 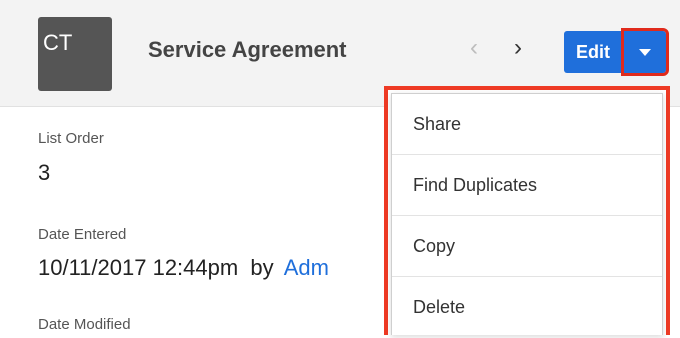 I want to click on list-order-value: 3, so click(x=44, y=172).